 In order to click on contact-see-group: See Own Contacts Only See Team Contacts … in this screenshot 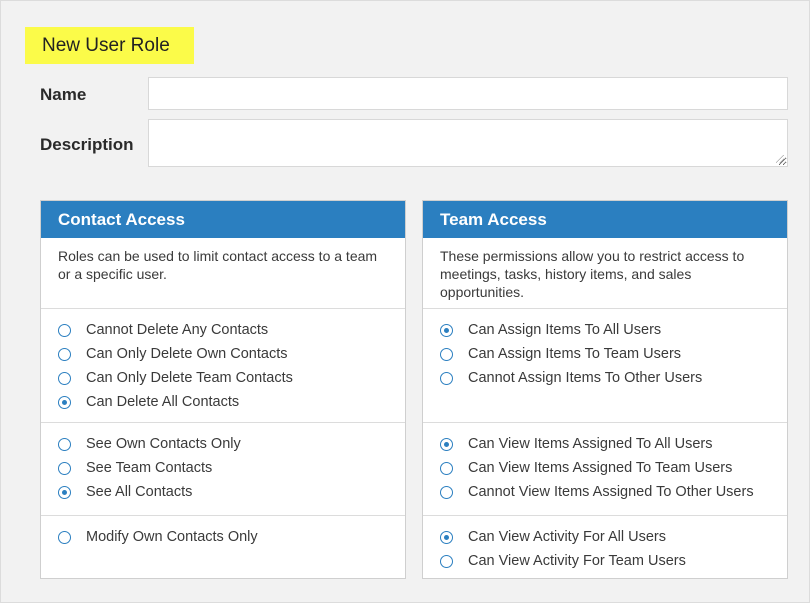, I will do `click(223, 469)`.